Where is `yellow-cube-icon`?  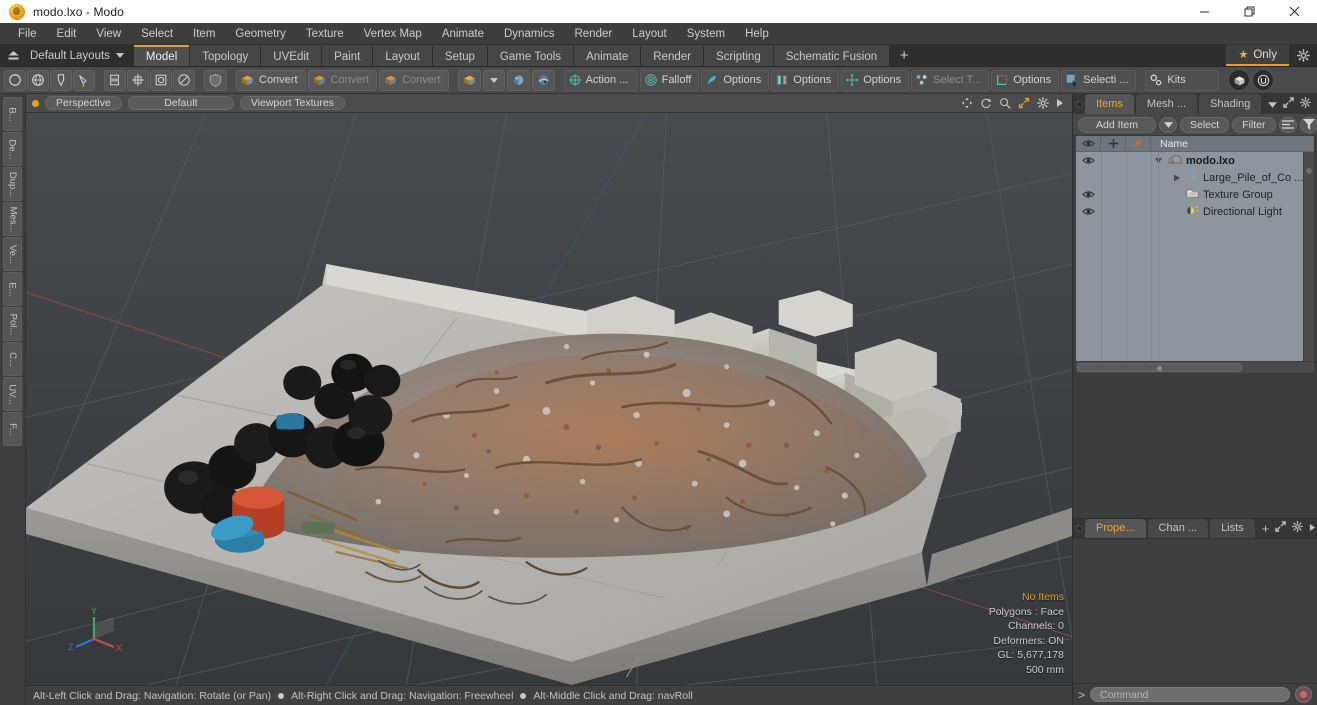 yellow-cube-icon is located at coordinates (469, 80).